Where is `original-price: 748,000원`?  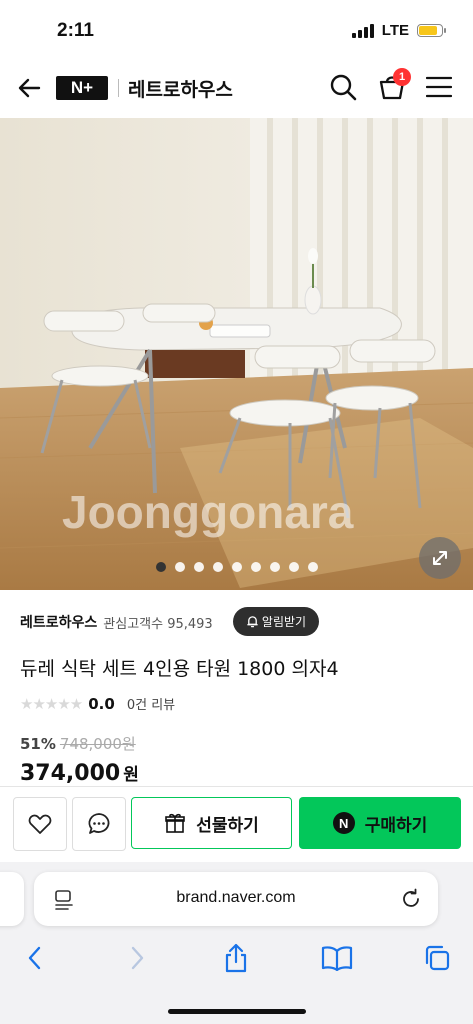
original-price: 748,000원 is located at coordinates (97, 744).